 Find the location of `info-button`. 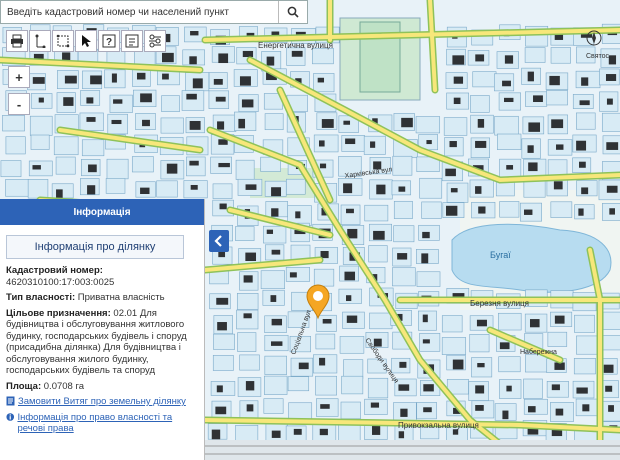

info-button is located at coordinates (132, 41).